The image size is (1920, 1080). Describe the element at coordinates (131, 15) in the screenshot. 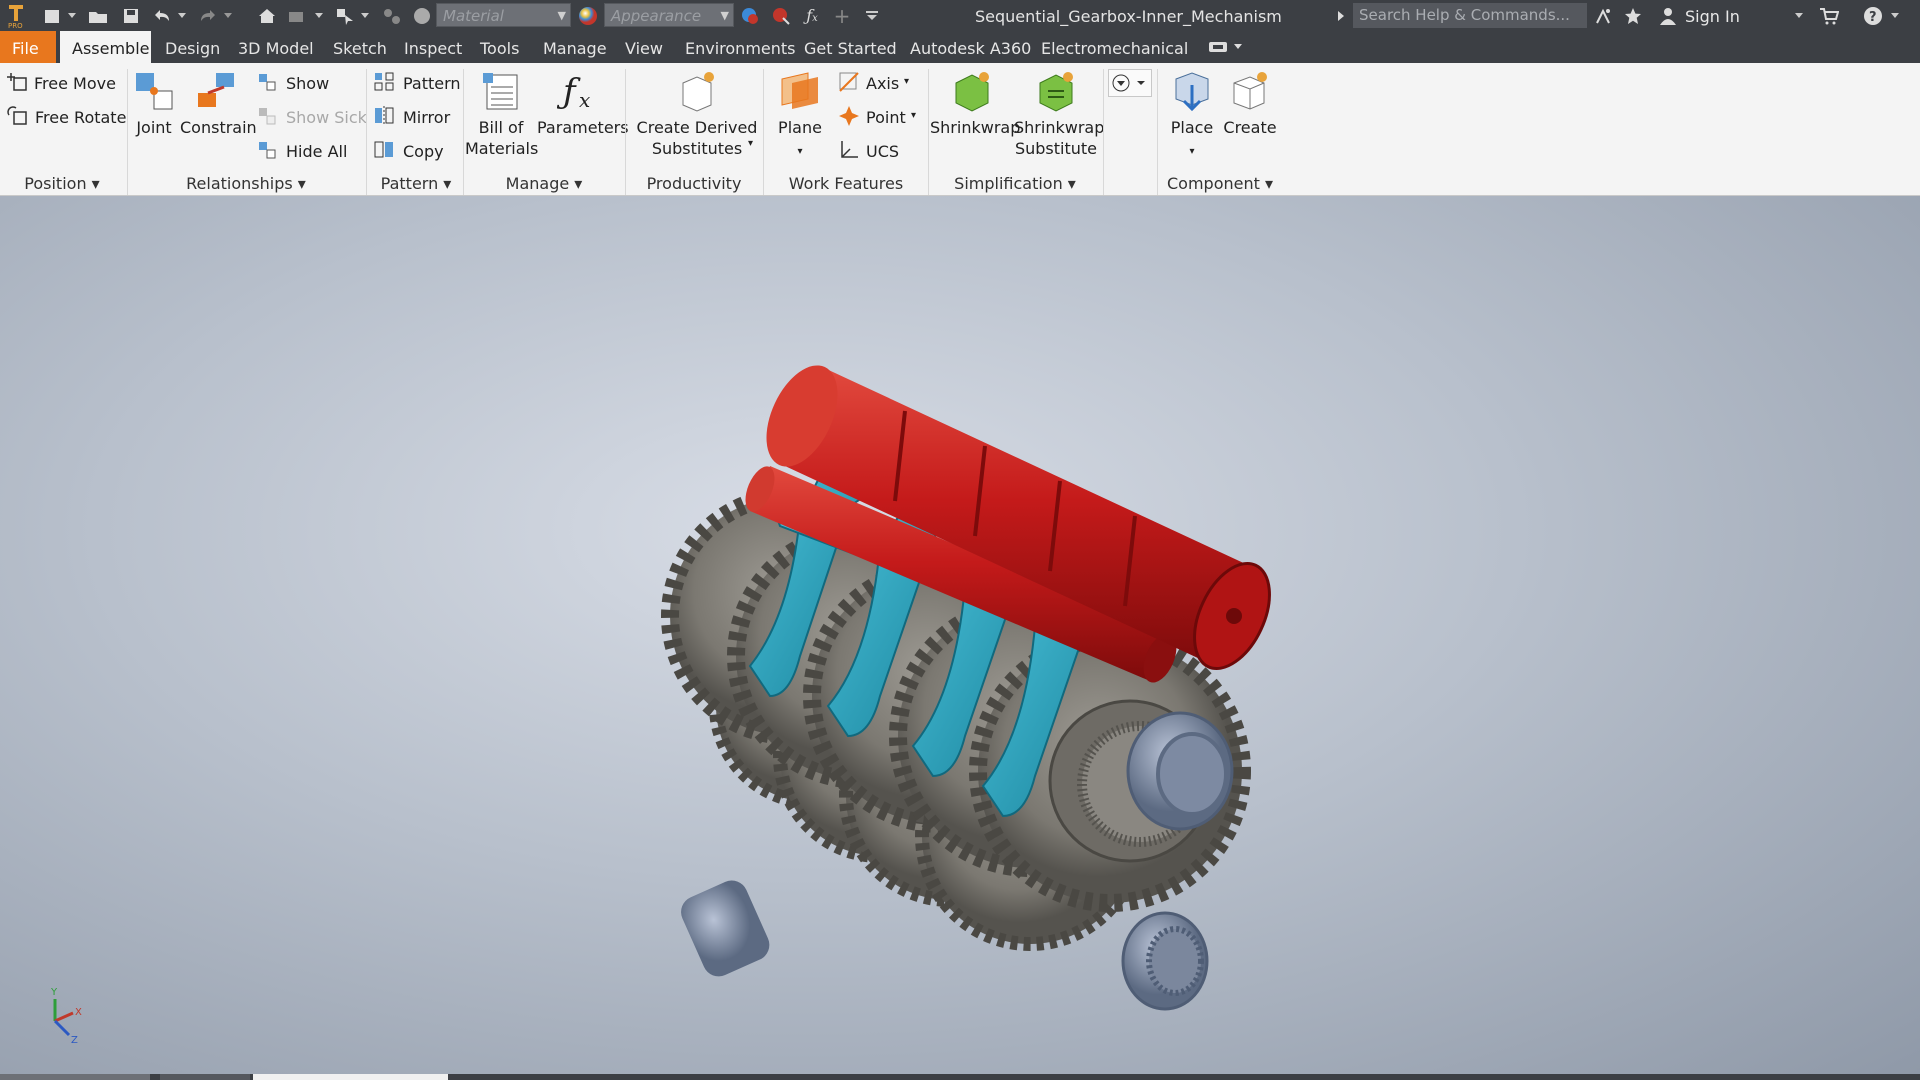

I see `save-icon` at that location.